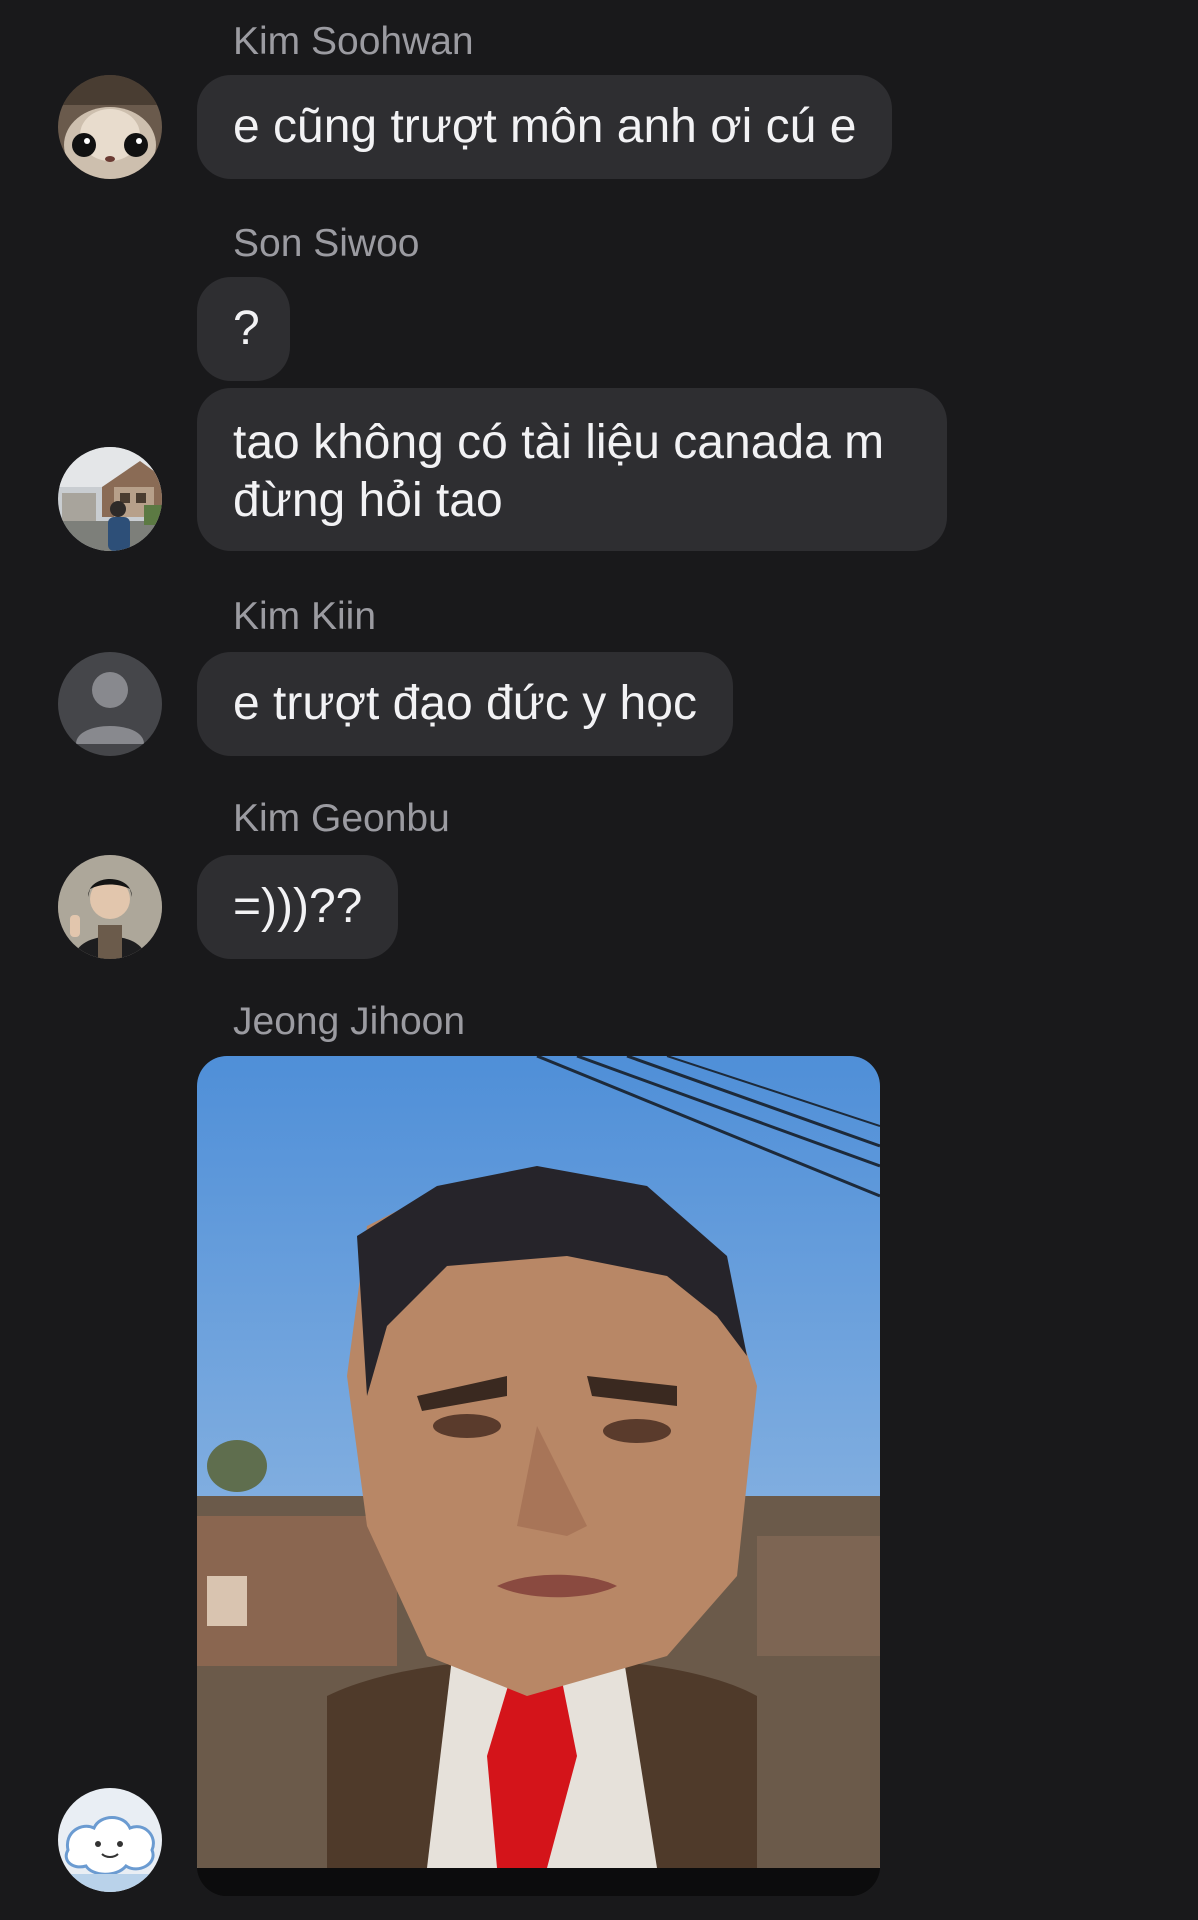 The width and height of the screenshot is (1198, 1920). What do you see at coordinates (110, 907) in the screenshot?
I see `person-photo-avatar-icon` at bounding box center [110, 907].